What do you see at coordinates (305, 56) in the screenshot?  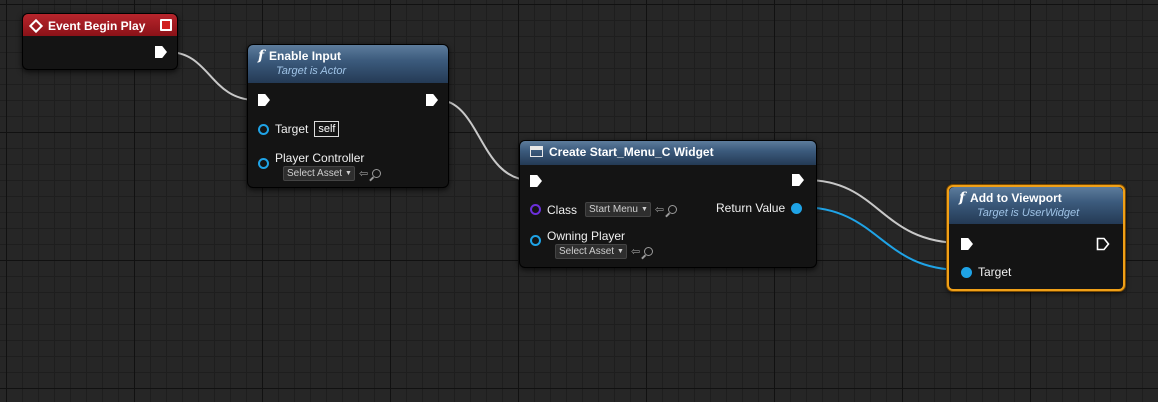 I see `enable-input-title: Enable Input` at bounding box center [305, 56].